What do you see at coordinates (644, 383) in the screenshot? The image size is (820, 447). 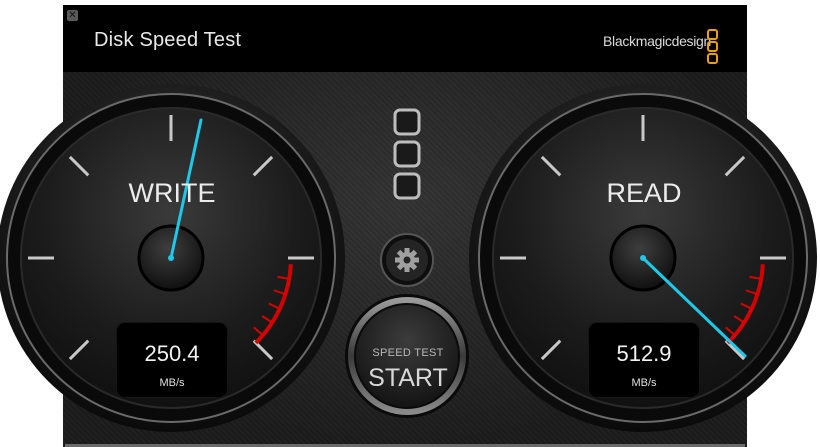 I see `read-speed-unit: MB/s` at bounding box center [644, 383].